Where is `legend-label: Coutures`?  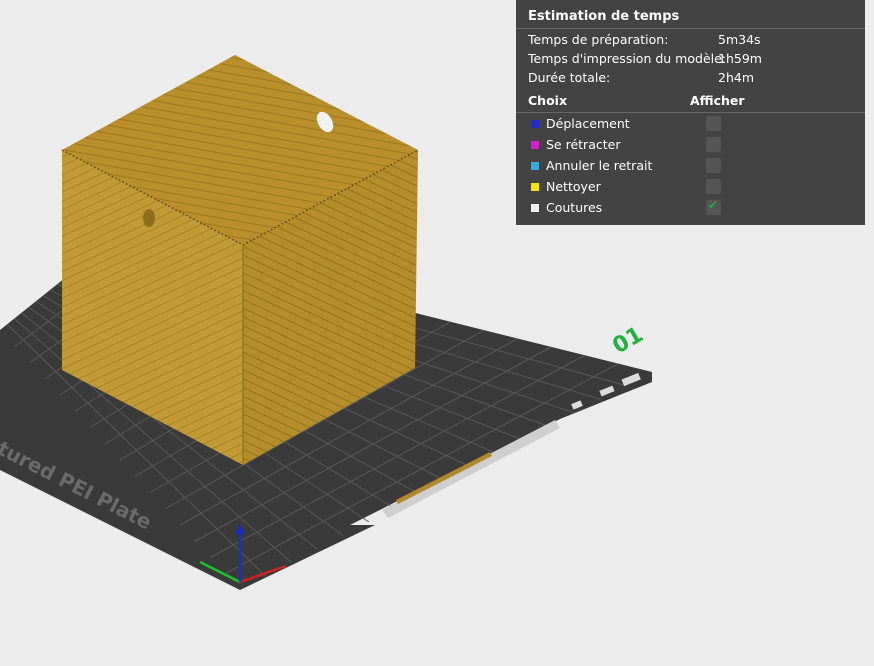
legend-label: Coutures is located at coordinates (574, 207).